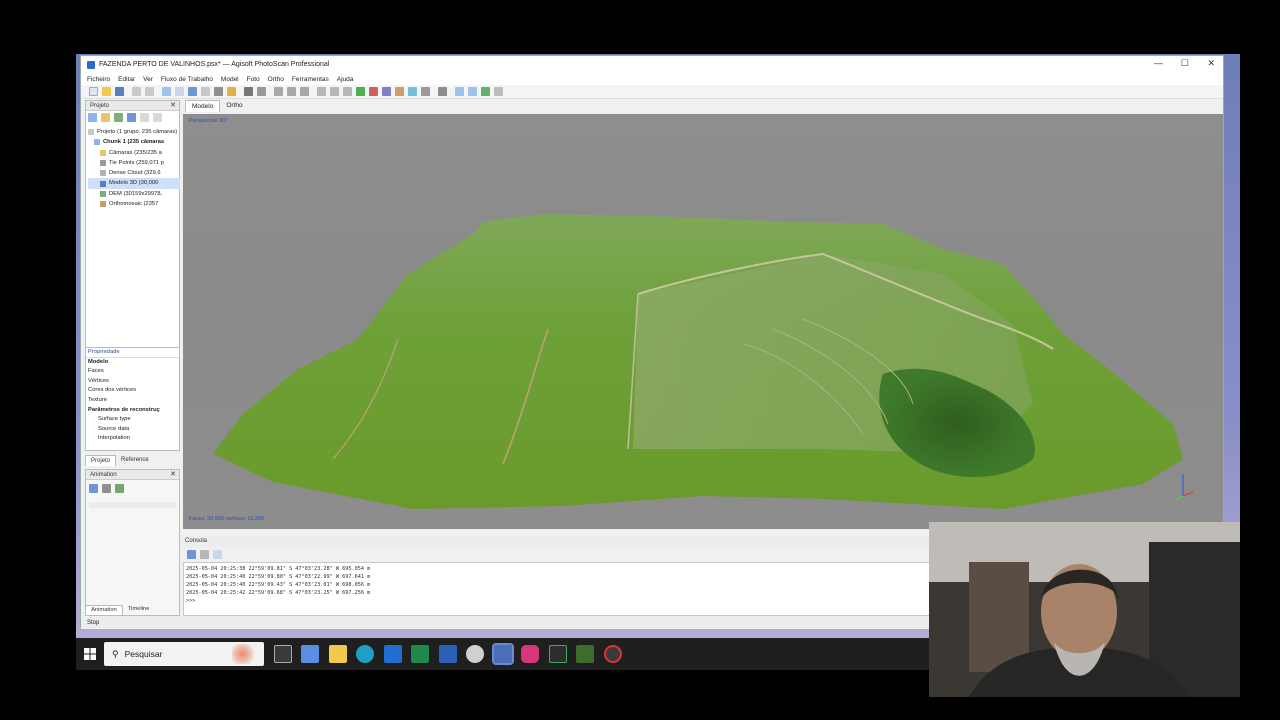  What do you see at coordinates (485, 91) in the screenshot?
I see `check-icon` at bounding box center [485, 91].